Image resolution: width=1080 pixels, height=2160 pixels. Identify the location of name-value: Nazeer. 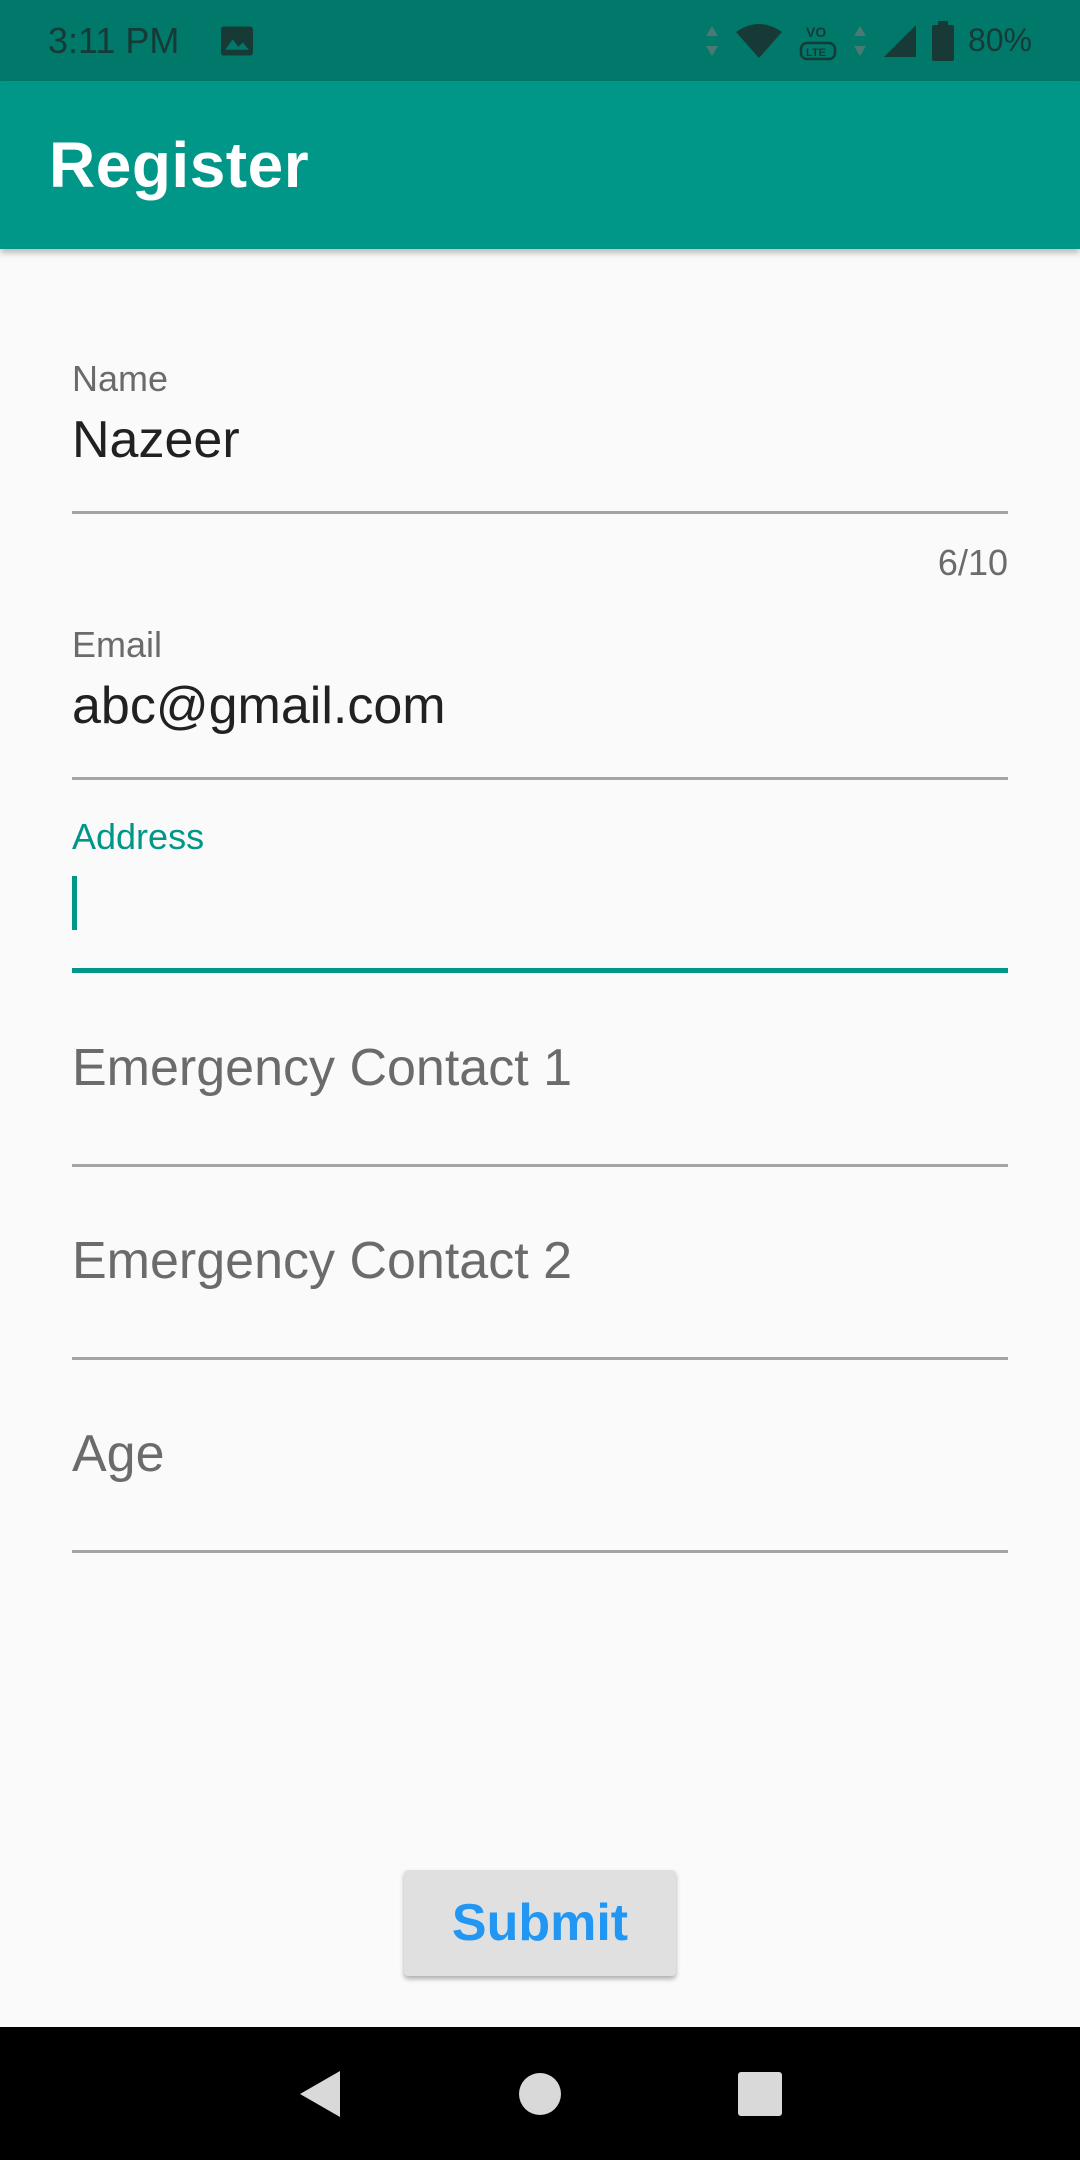
(540, 440).